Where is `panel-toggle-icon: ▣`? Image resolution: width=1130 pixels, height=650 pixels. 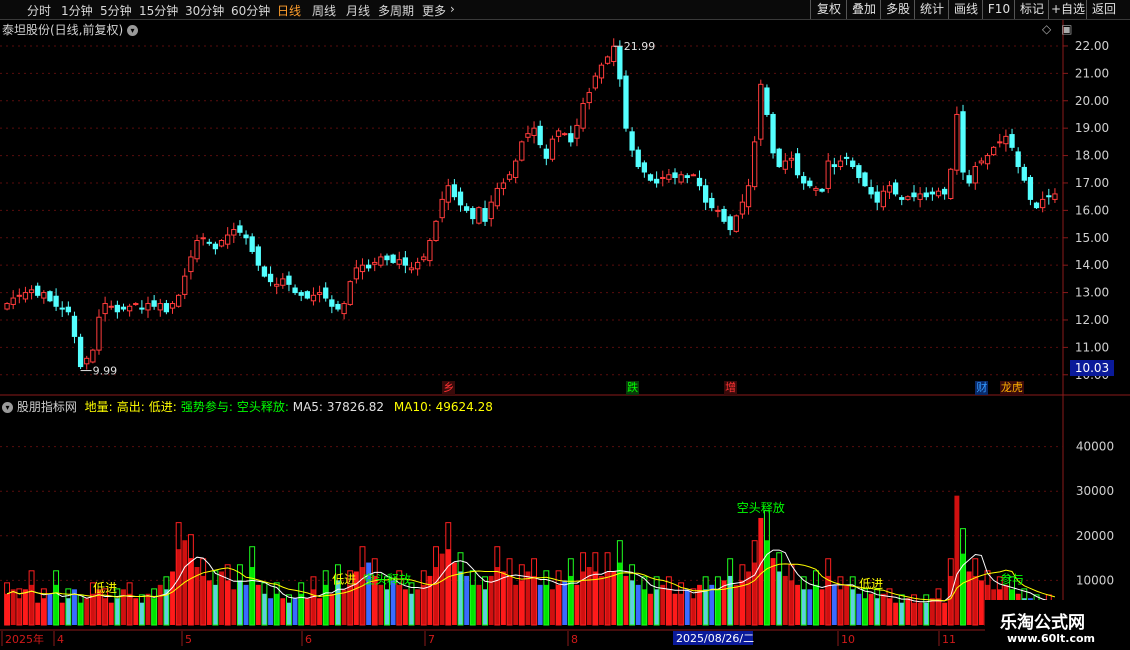 panel-toggle-icon: ▣ is located at coordinates (1066, 29).